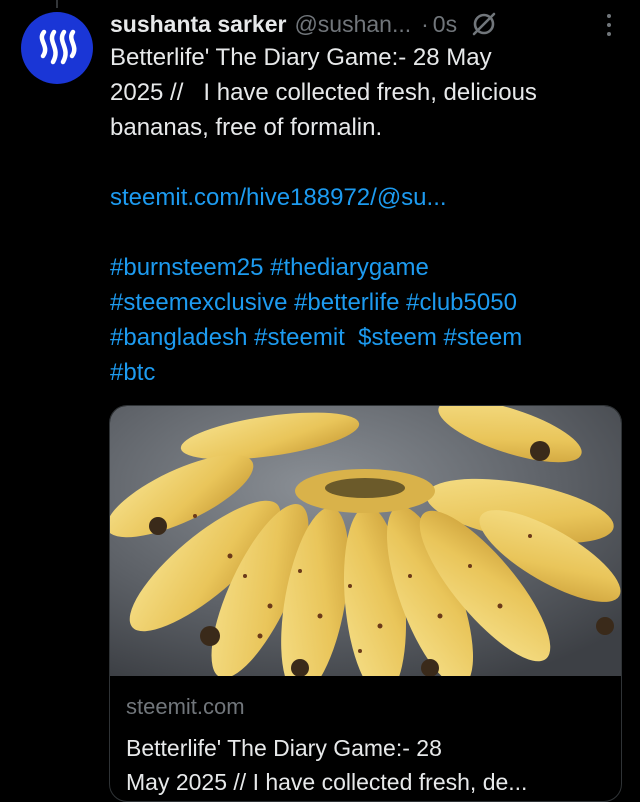 The height and width of the screenshot is (802, 640). I want to click on hashtag-line: #steemexclusive #betterlife #club5050, so click(365, 302).